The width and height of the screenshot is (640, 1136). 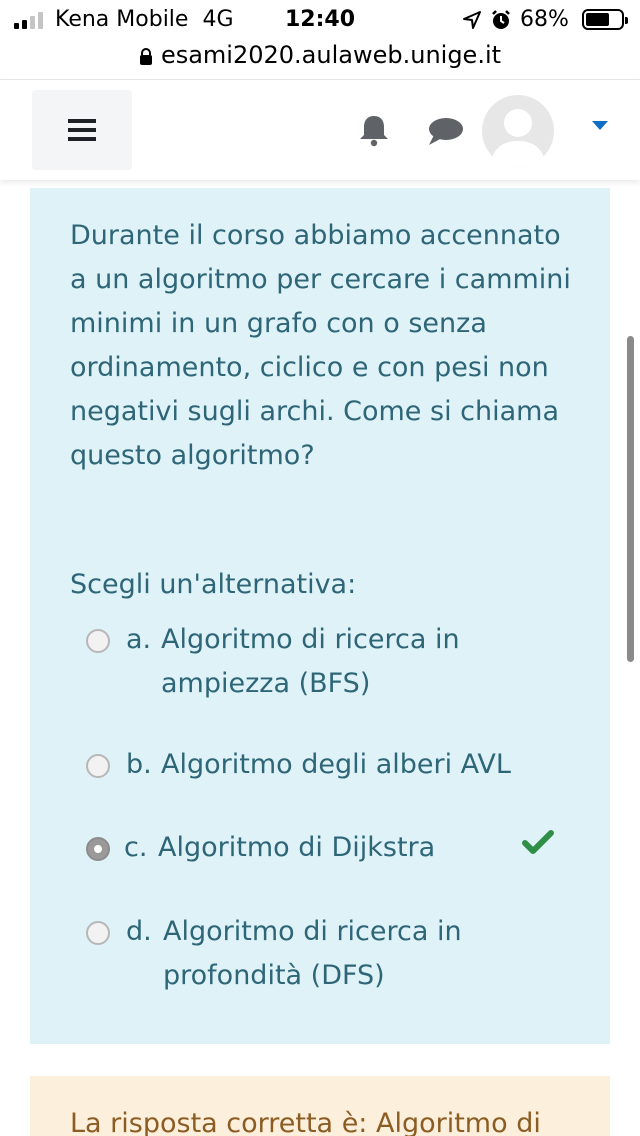 I want to click on option-letter: d., so click(x=139, y=931).